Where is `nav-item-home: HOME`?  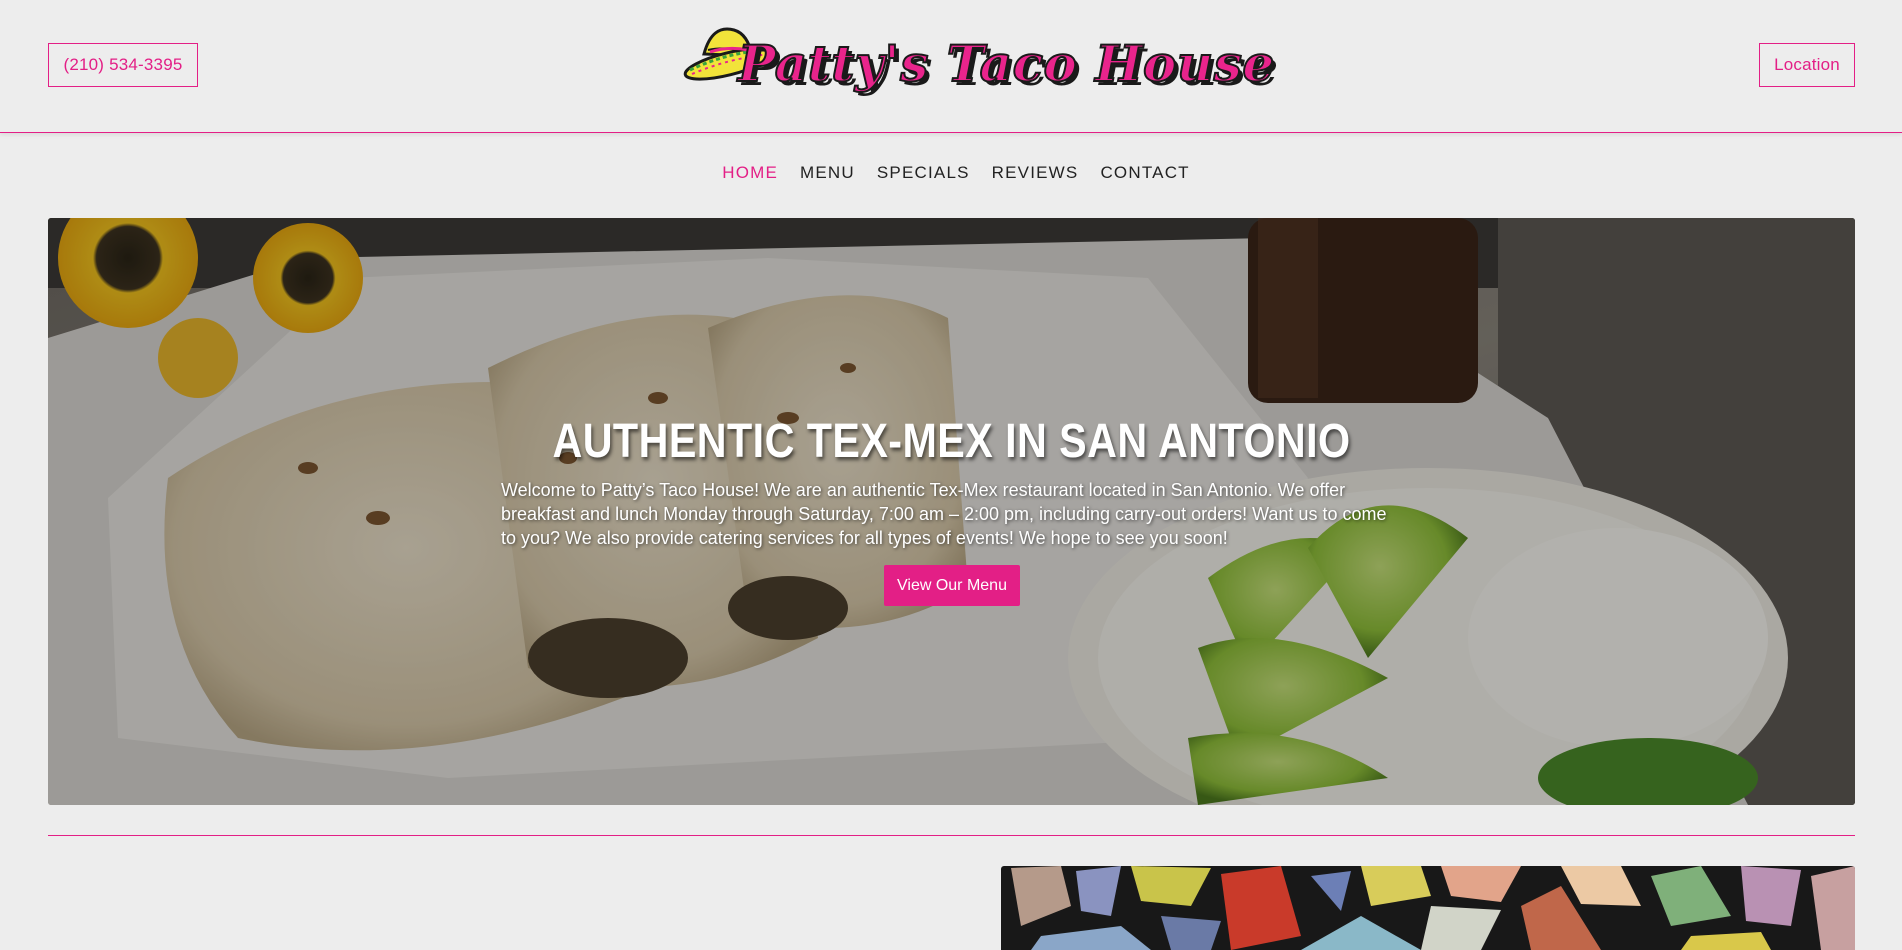 nav-item-home: HOME is located at coordinates (750, 173).